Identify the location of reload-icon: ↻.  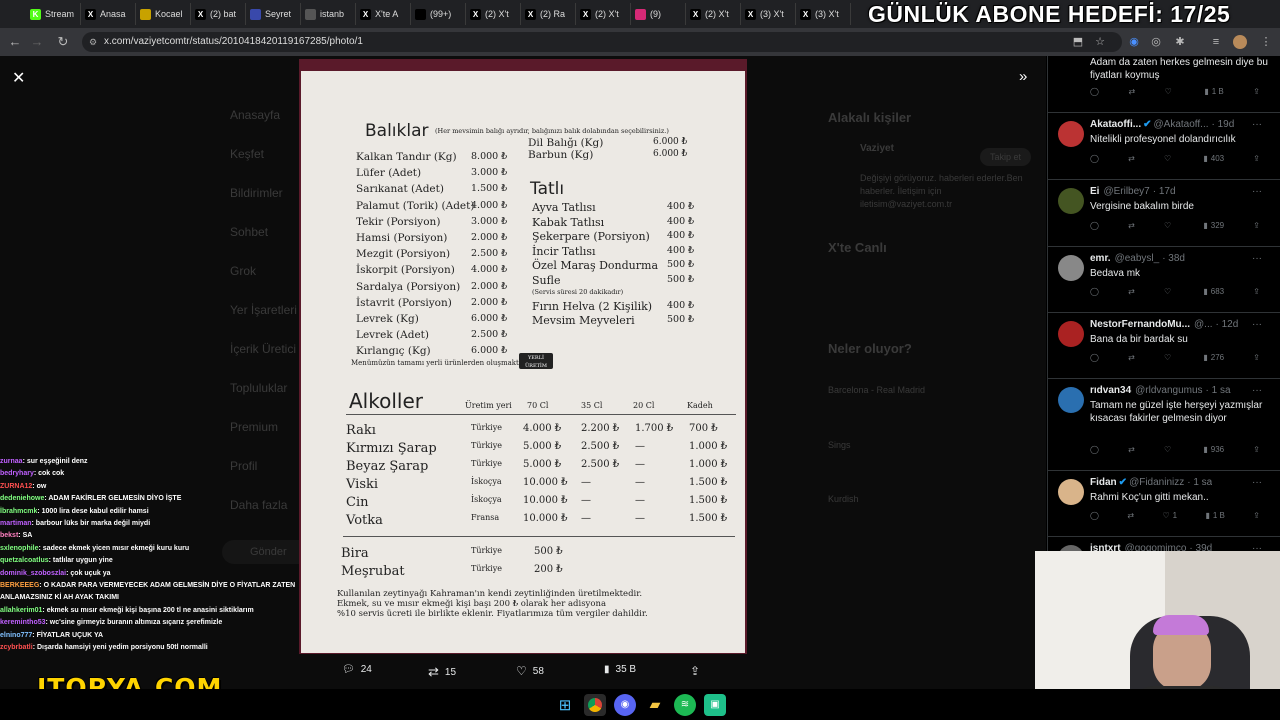
(63, 42).